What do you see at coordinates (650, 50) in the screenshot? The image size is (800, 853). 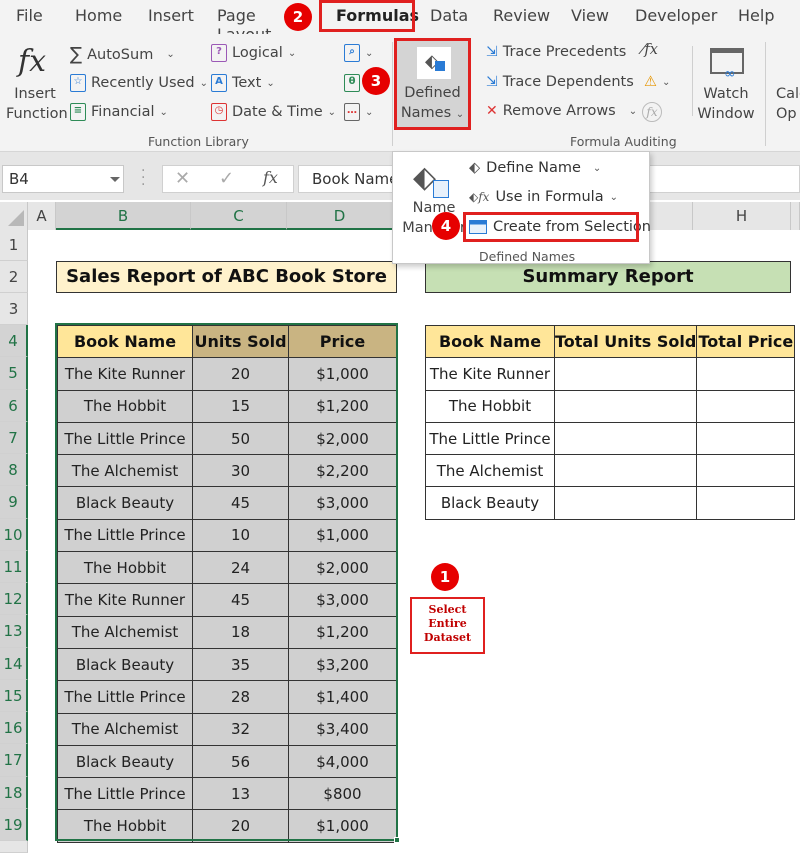 I see `show-formulas-icon: ⁄fx` at bounding box center [650, 50].